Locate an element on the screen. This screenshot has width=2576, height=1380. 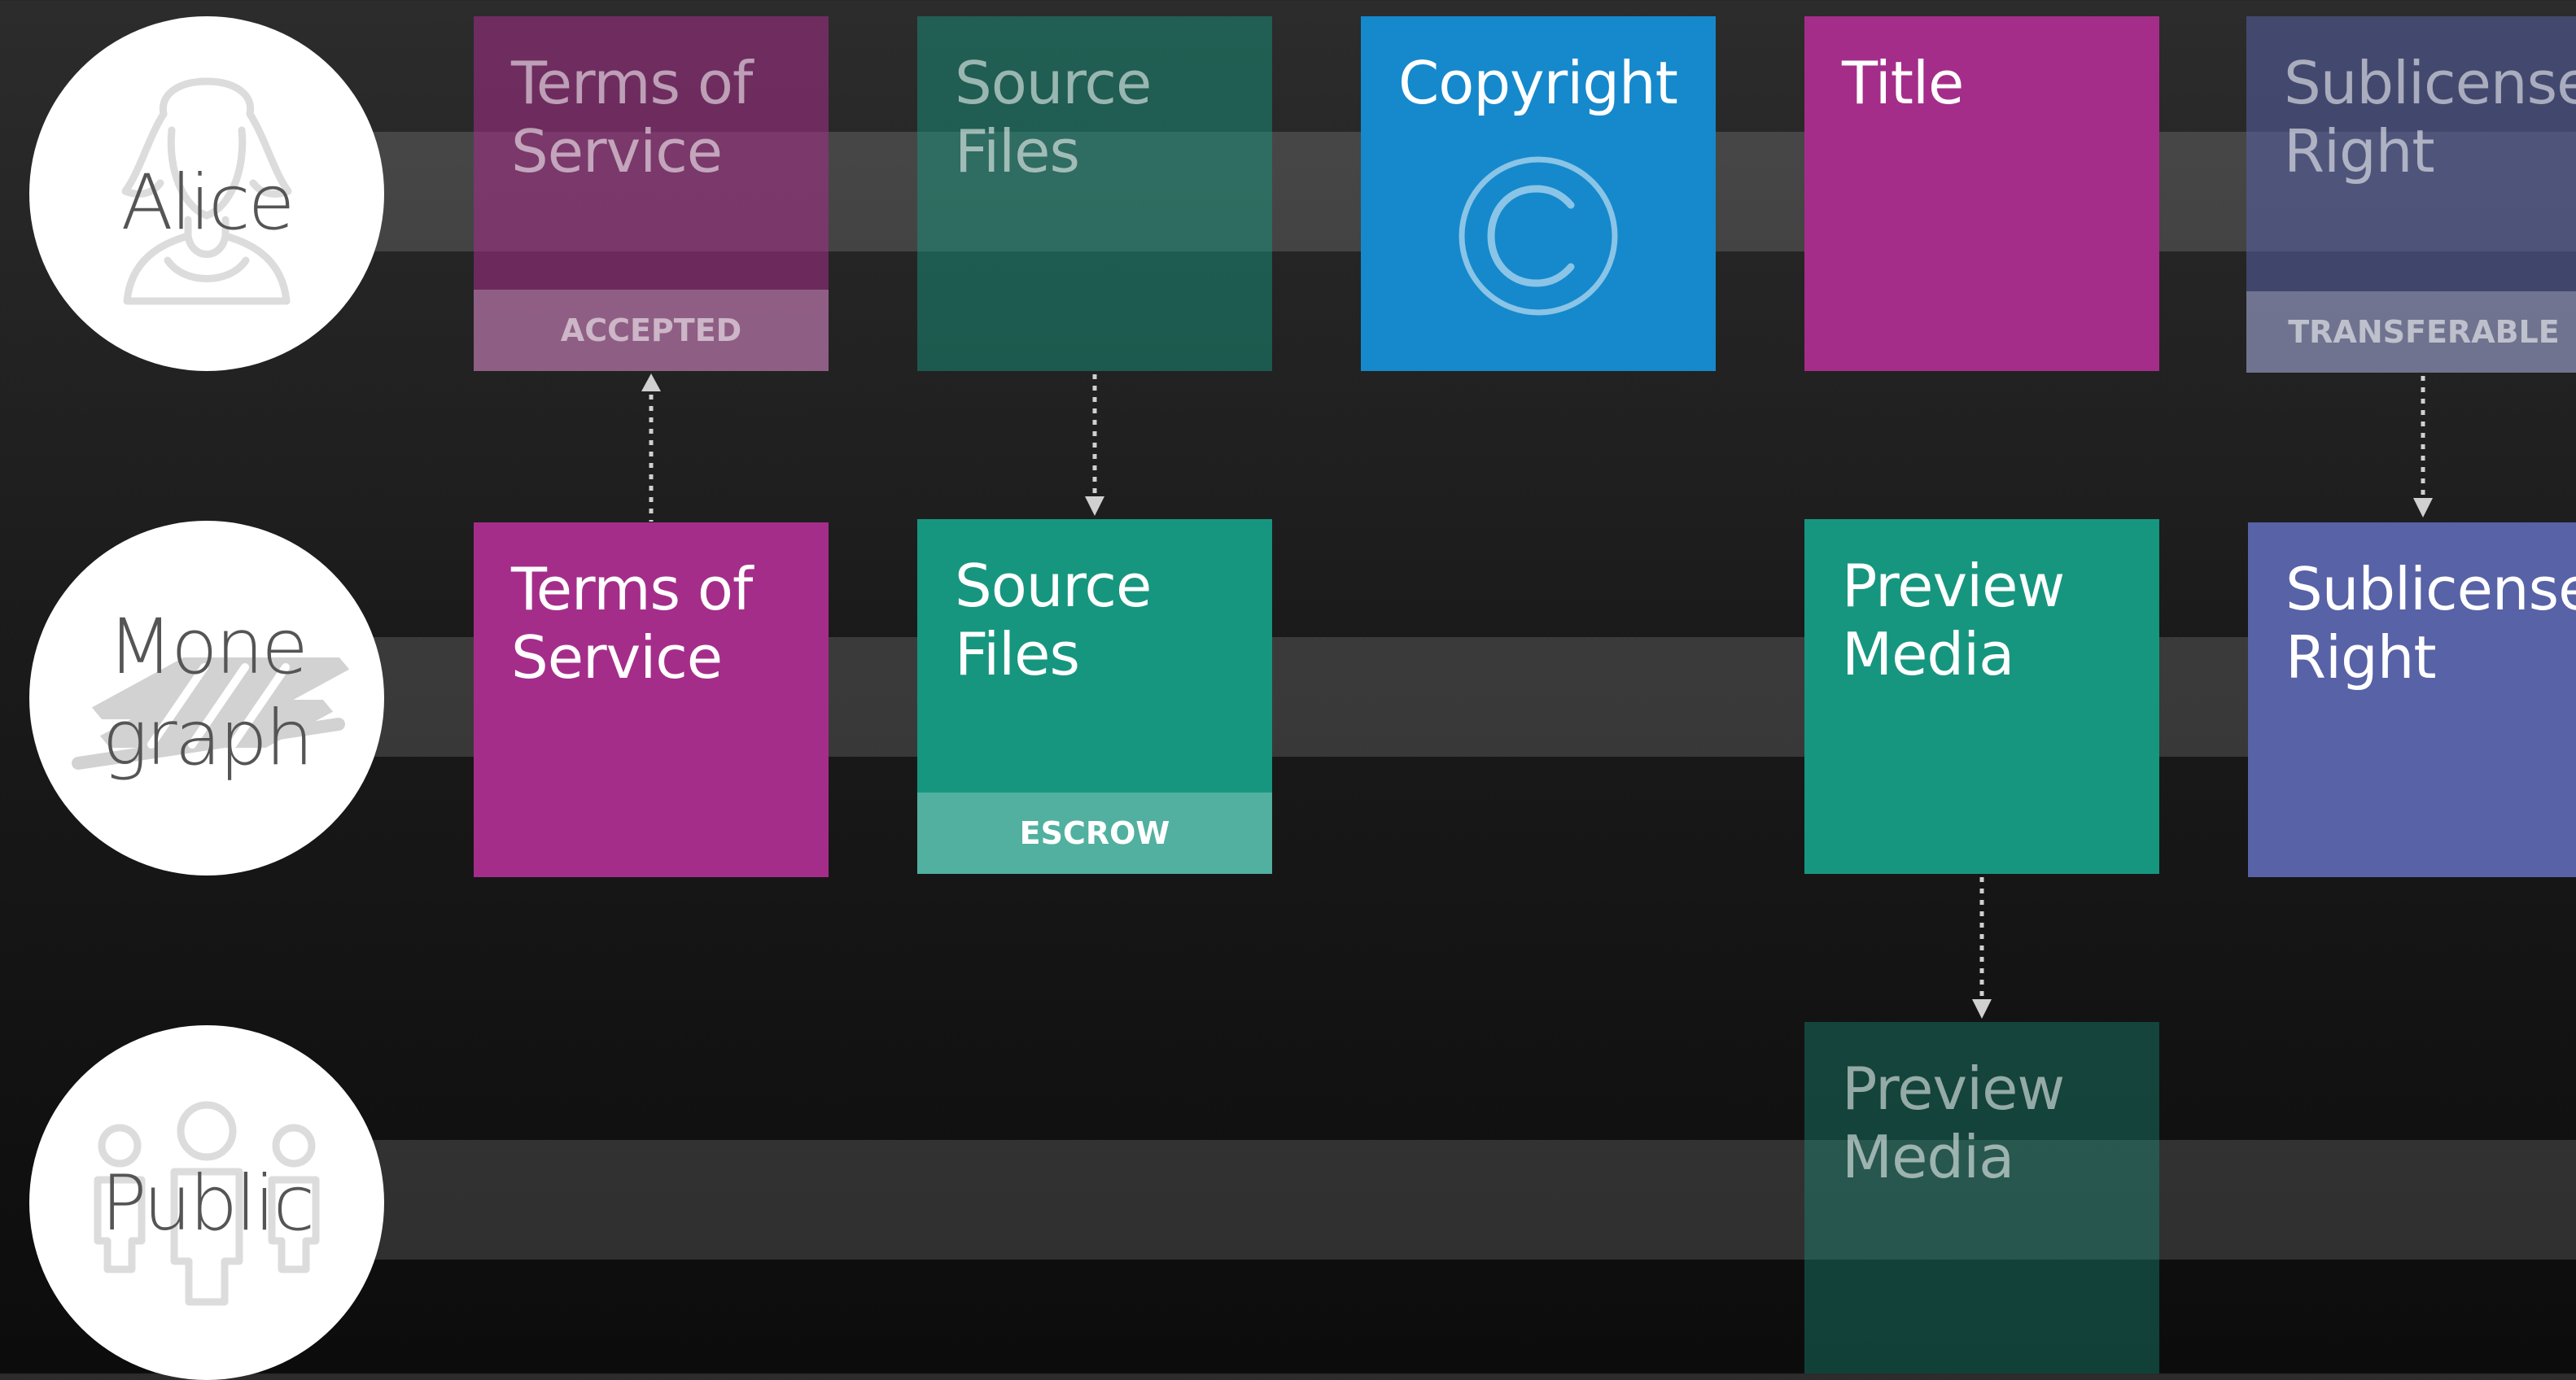
arrow-mono-tos-to-alice-tos is located at coordinates (651, 447).